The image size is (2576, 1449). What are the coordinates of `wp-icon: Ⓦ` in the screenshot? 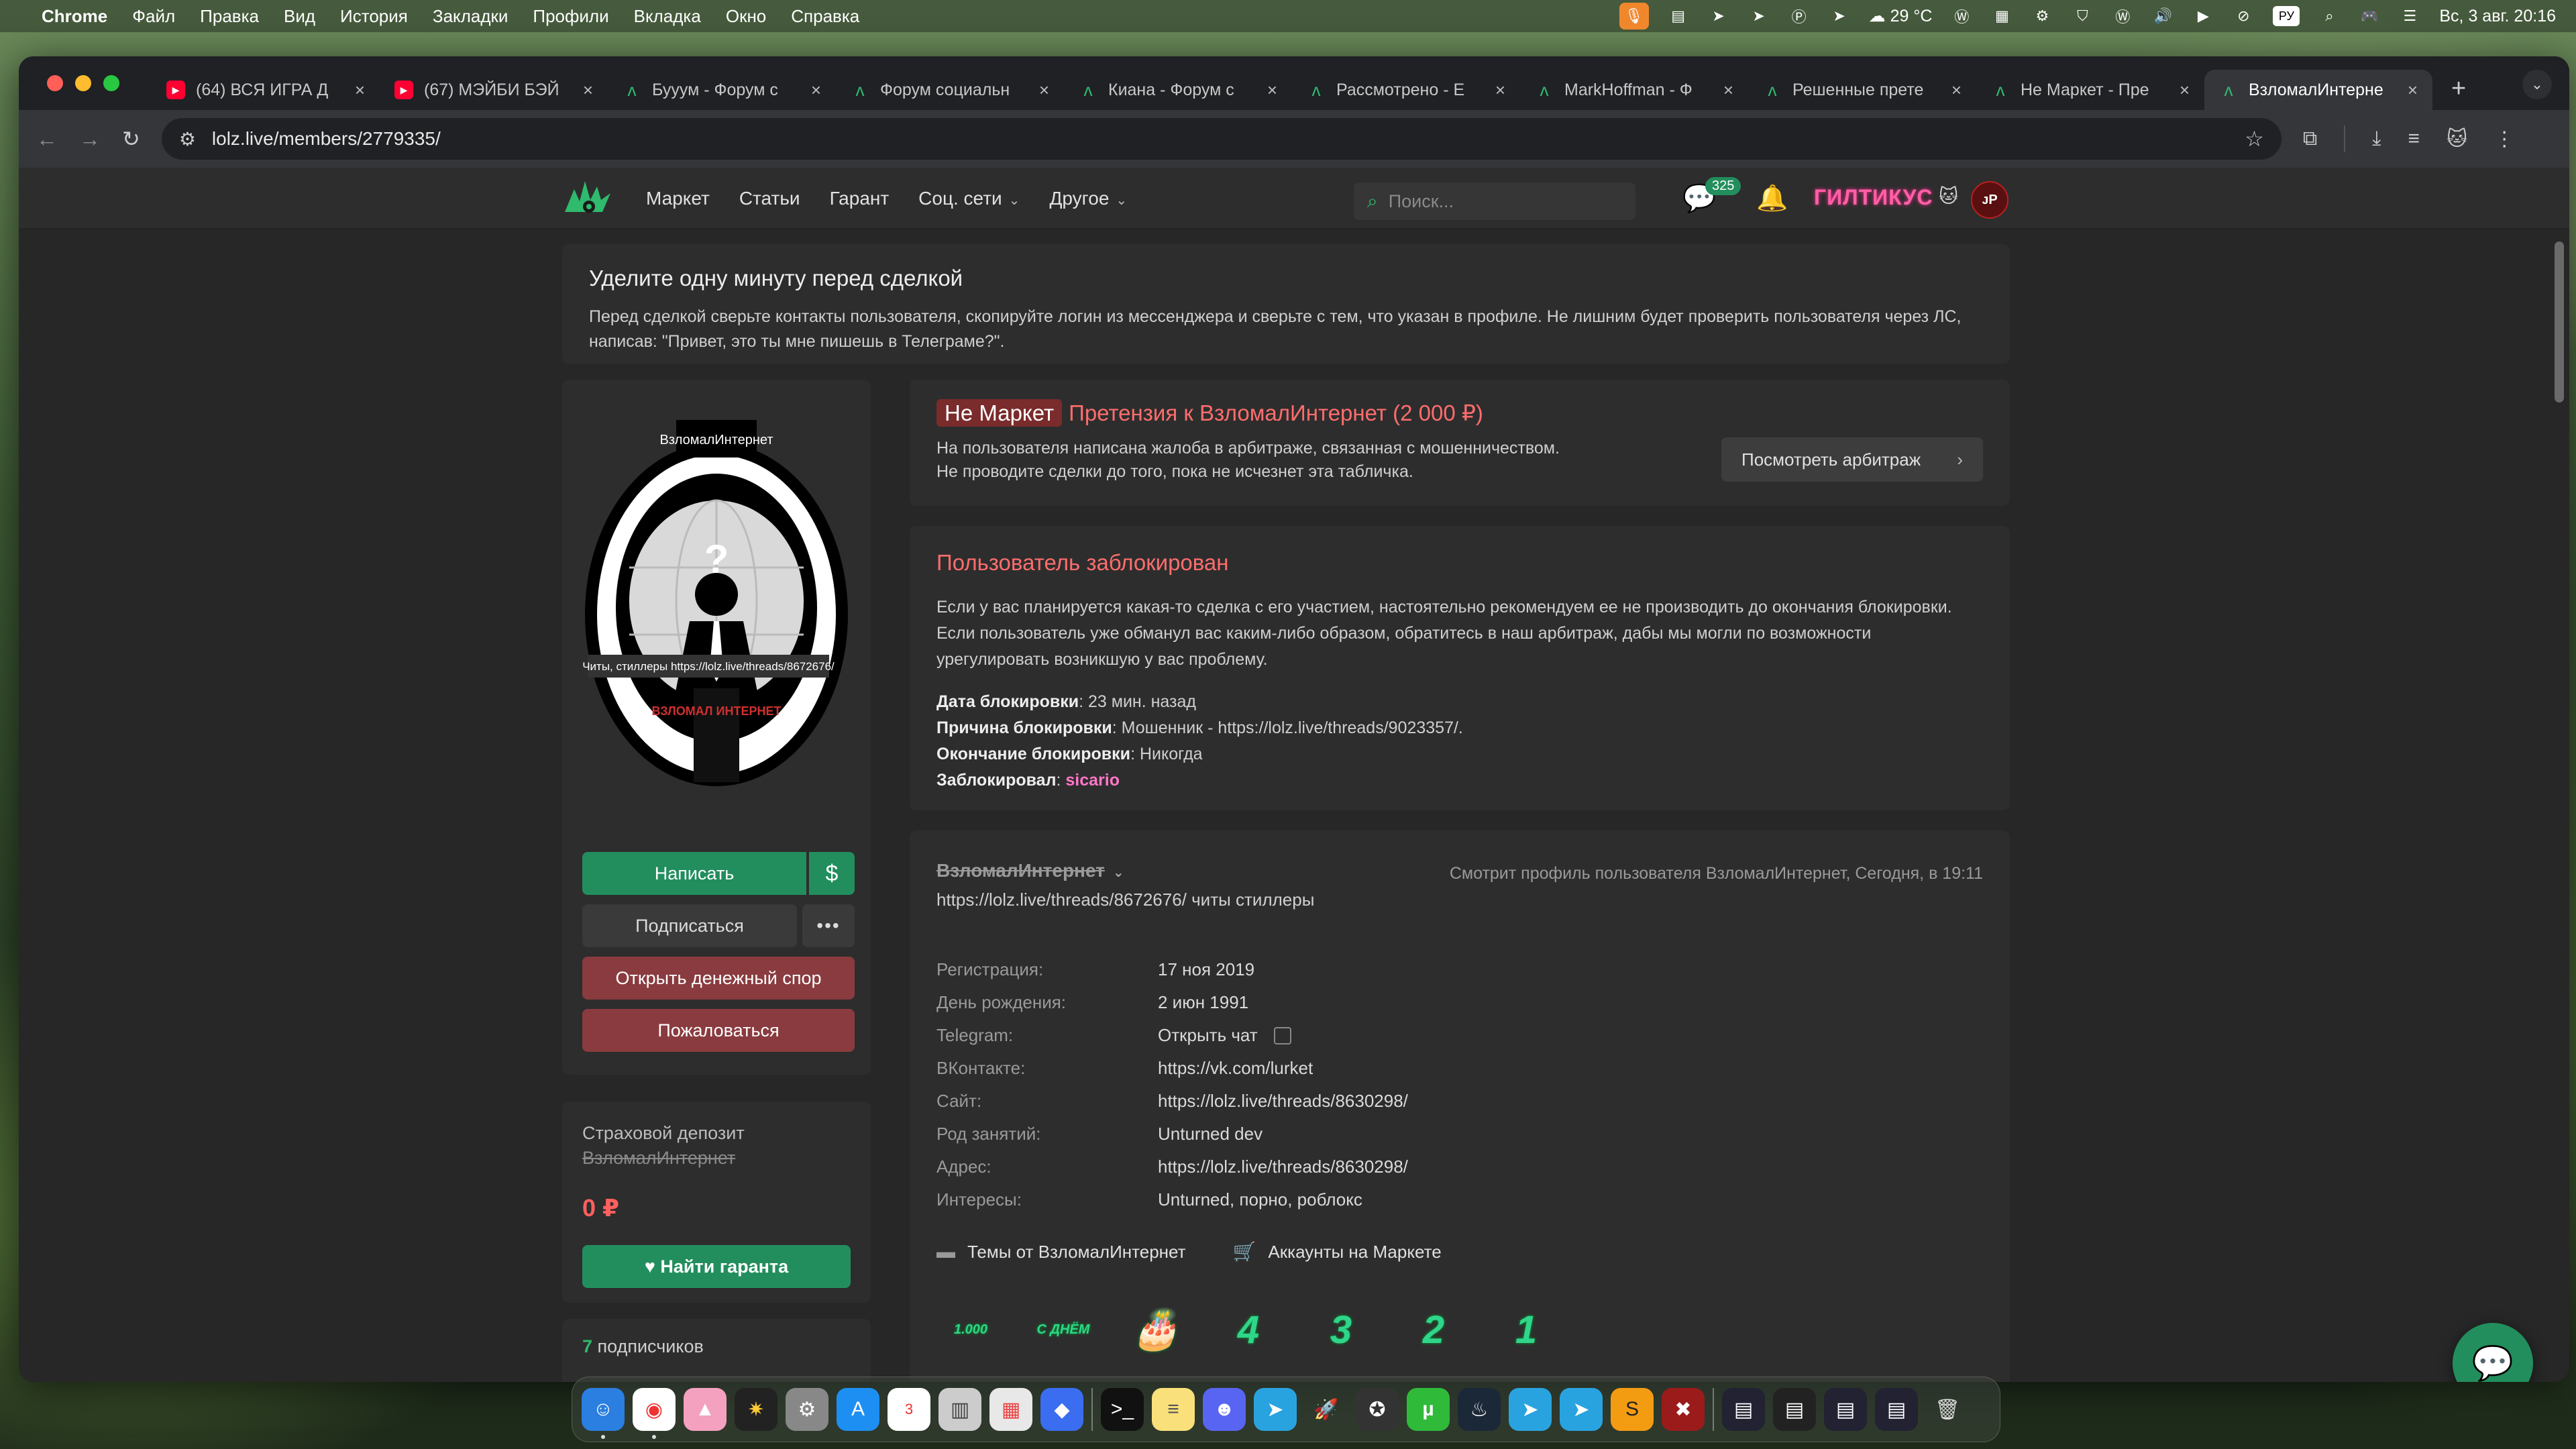 It's located at (2122, 16).